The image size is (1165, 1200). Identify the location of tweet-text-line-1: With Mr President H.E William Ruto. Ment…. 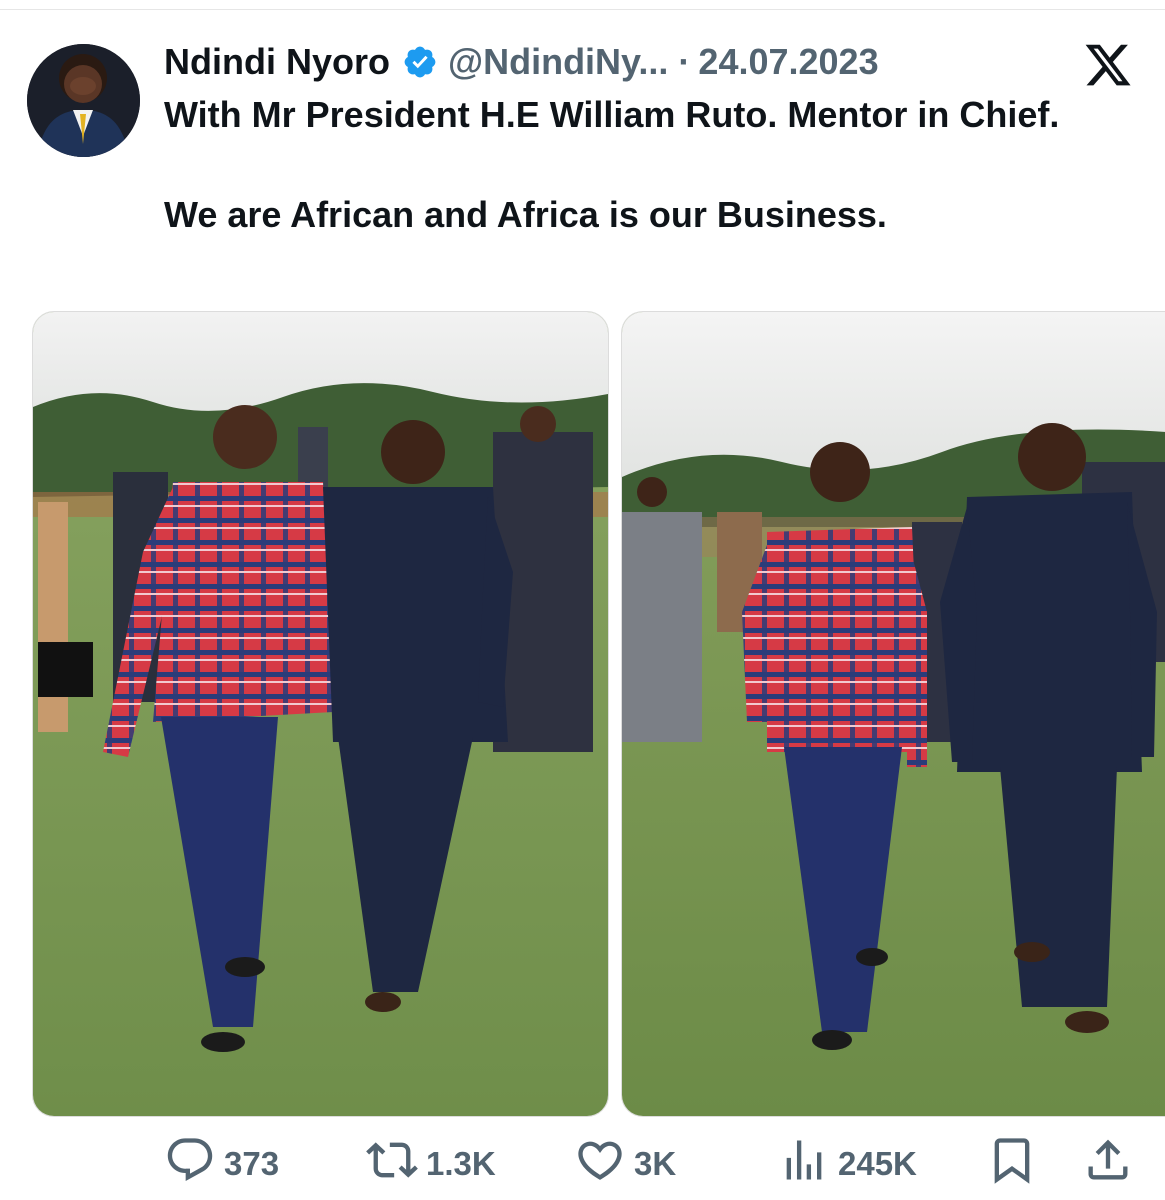
(612, 114).